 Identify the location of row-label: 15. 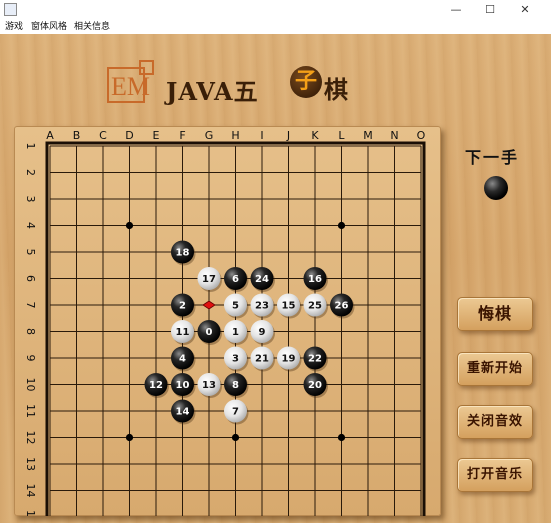
(30, 513).